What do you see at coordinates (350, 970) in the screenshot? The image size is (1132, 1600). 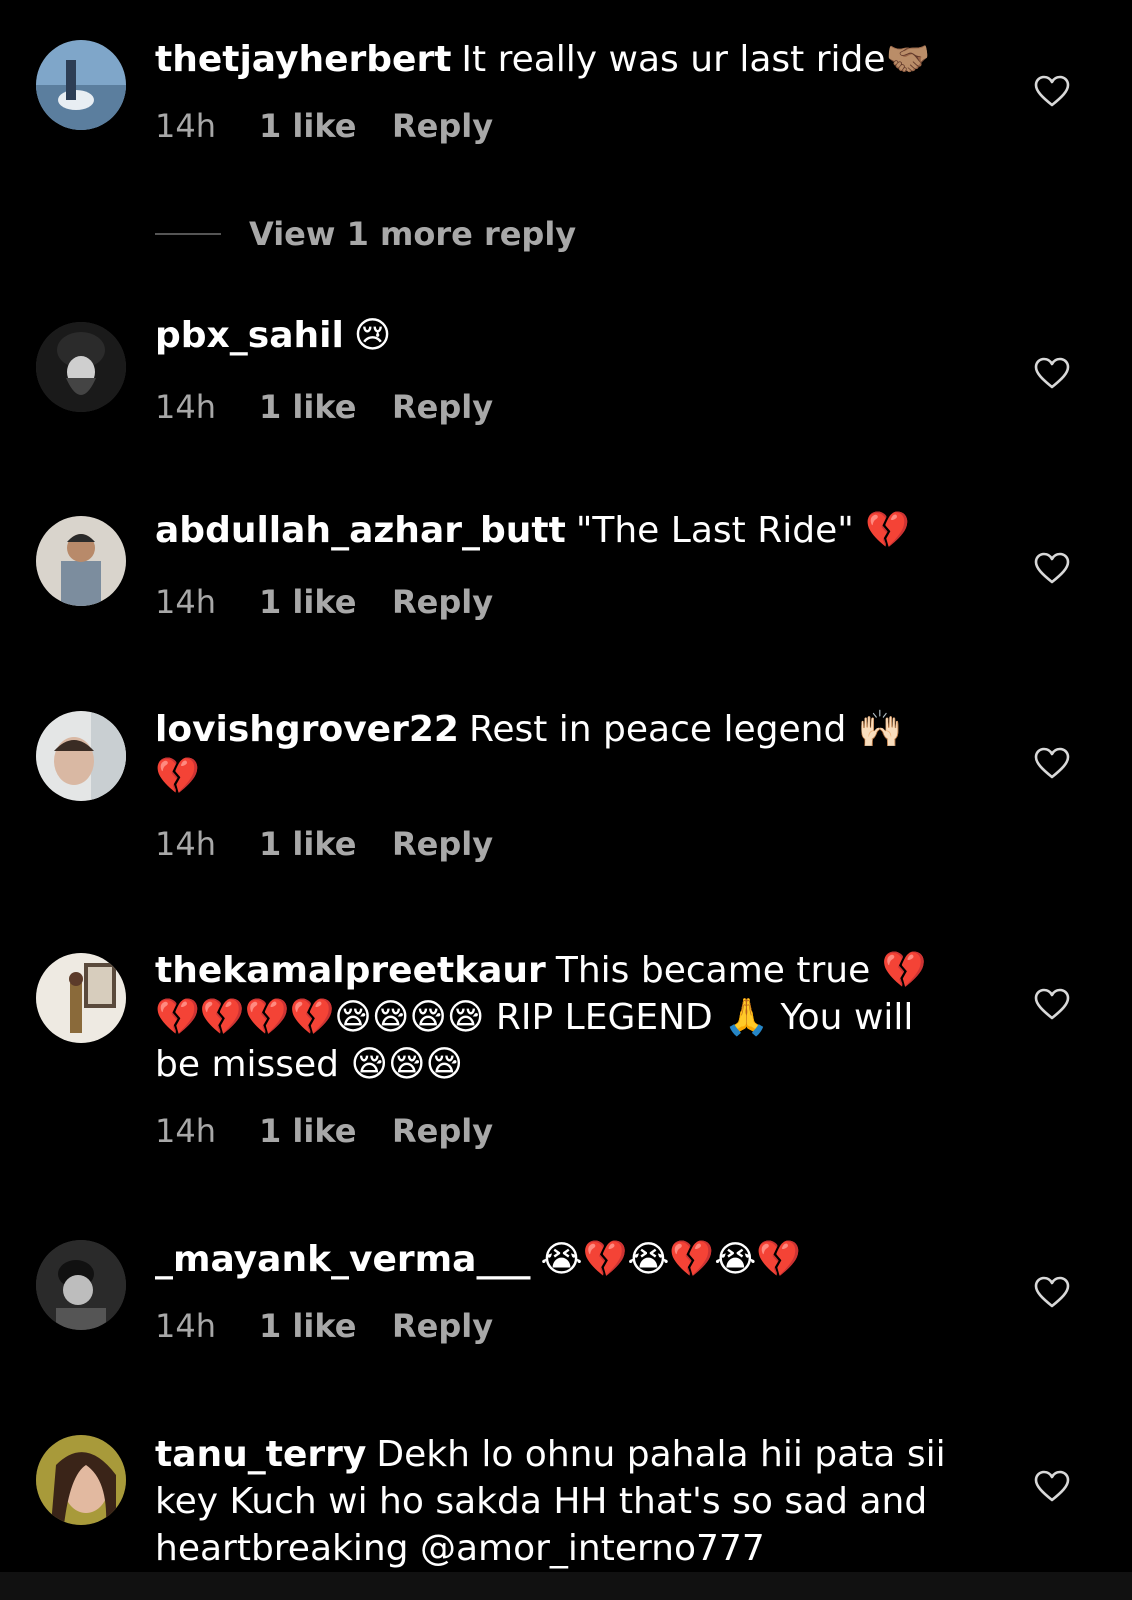 I see `comment-username: thekamalpreetkaur` at bounding box center [350, 970].